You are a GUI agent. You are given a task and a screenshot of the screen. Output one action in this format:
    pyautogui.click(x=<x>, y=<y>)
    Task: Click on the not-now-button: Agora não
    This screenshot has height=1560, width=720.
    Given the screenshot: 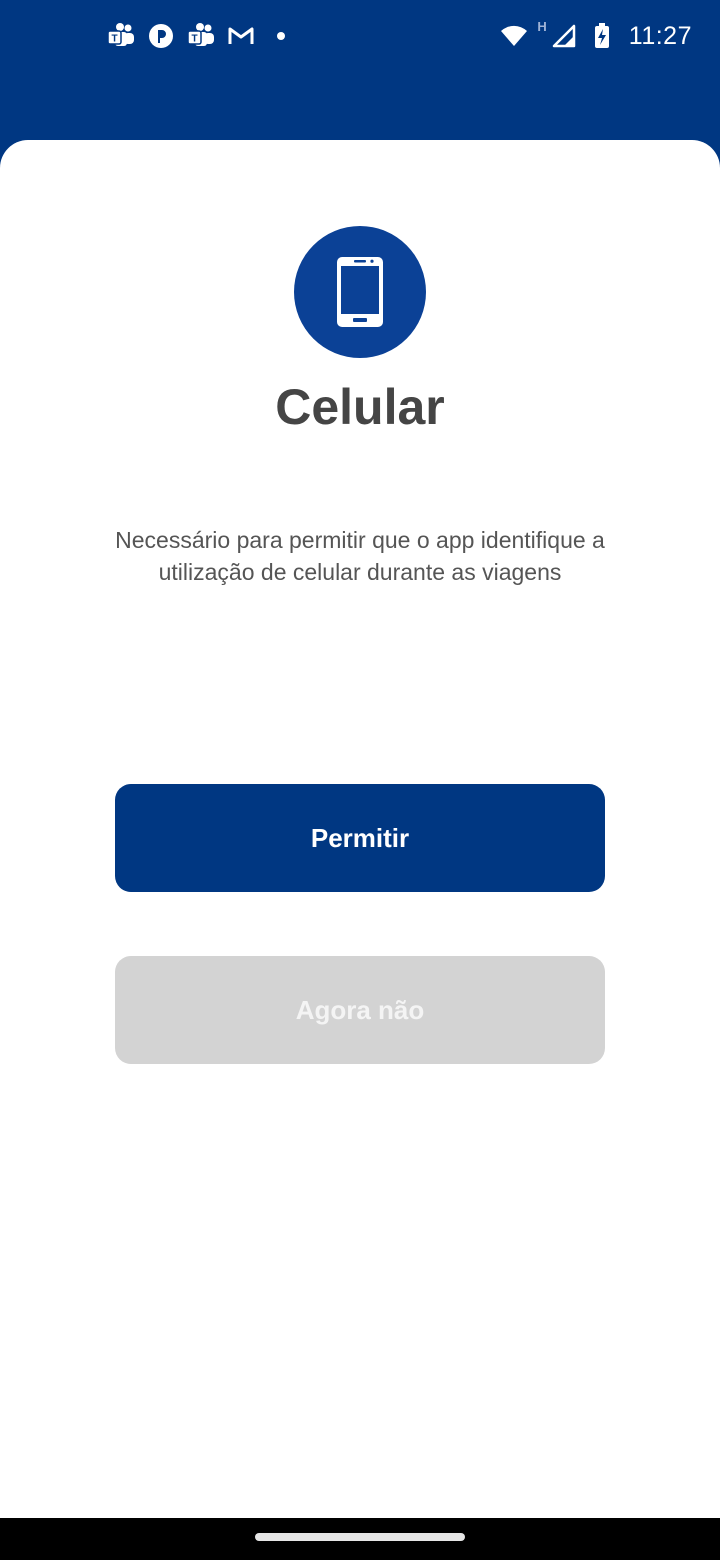 What is the action you would take?
    pyautogui.click(x=360, y=1010)
    